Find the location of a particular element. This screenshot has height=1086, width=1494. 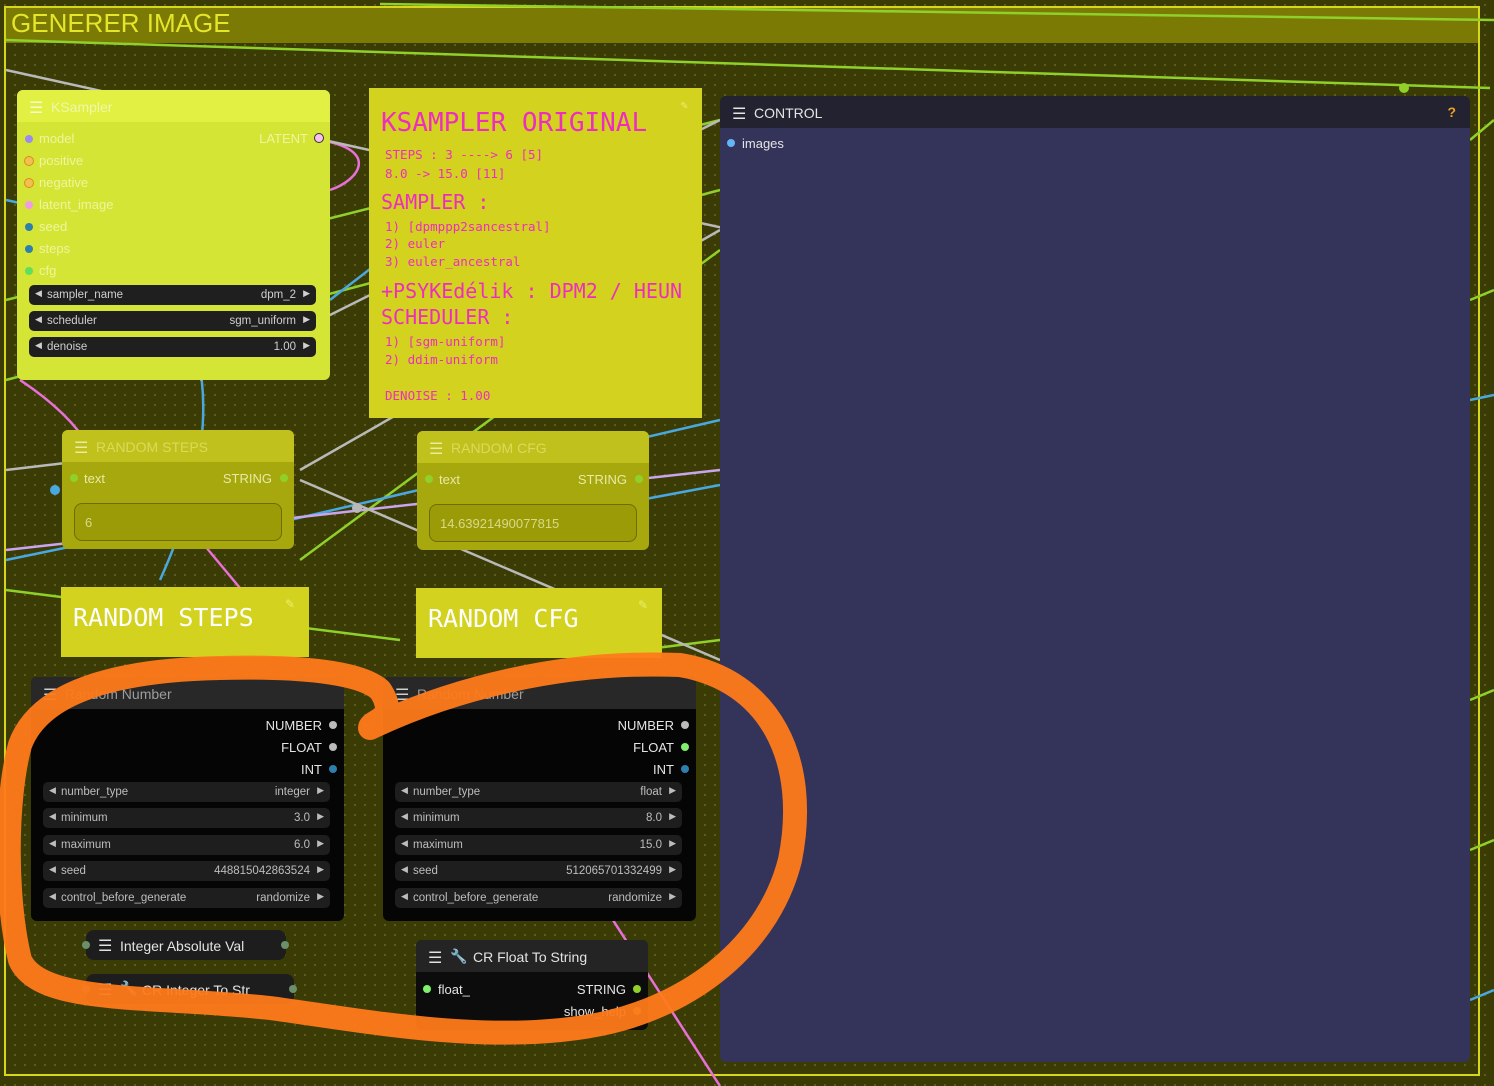

seed-number: ◀ seed 448815042863524 ▶ is located at coordinates (186, 871).